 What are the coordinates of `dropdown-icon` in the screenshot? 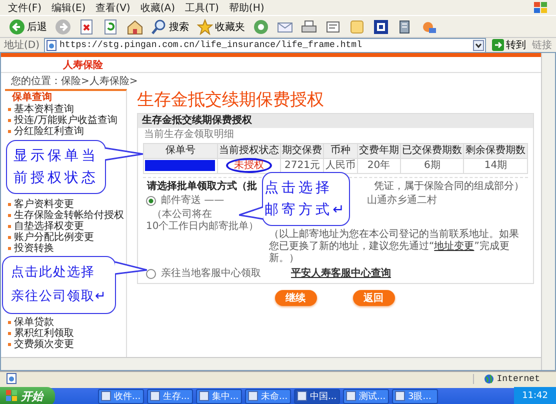 It's located at (478, 45).